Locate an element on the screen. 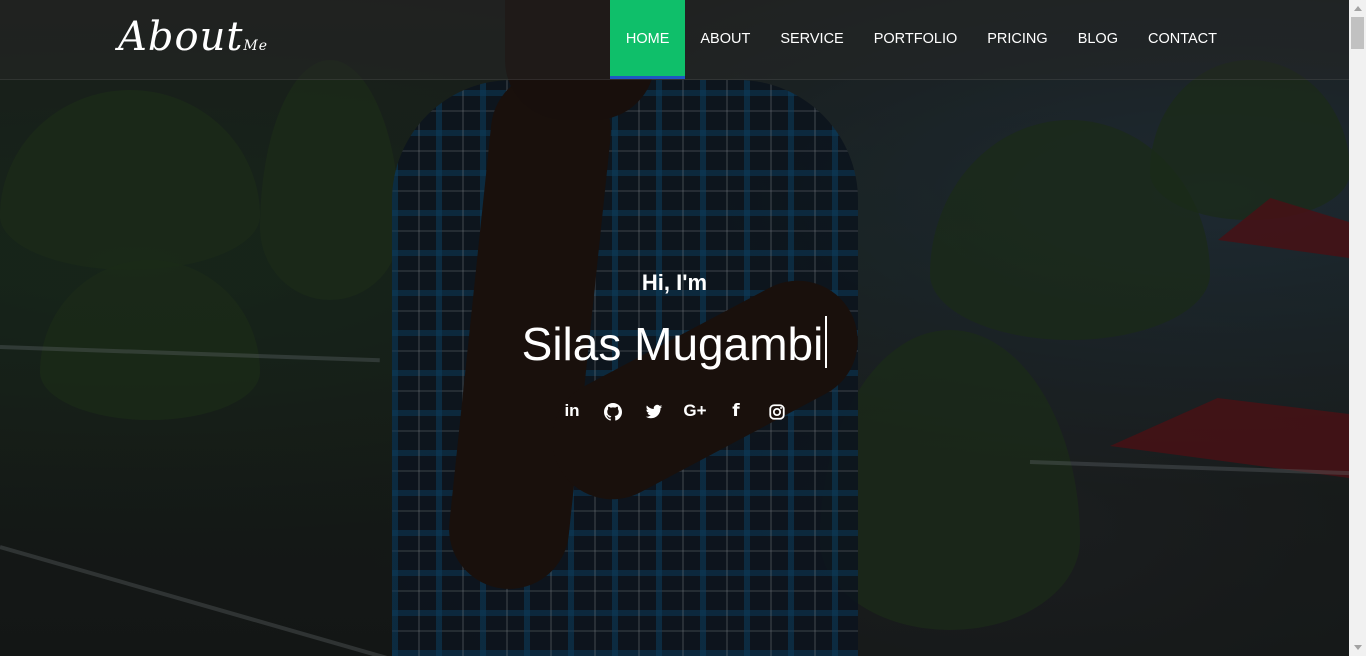 The image size is (1366, 656). linkedin-icon: in is located at coordinates (572, 411).